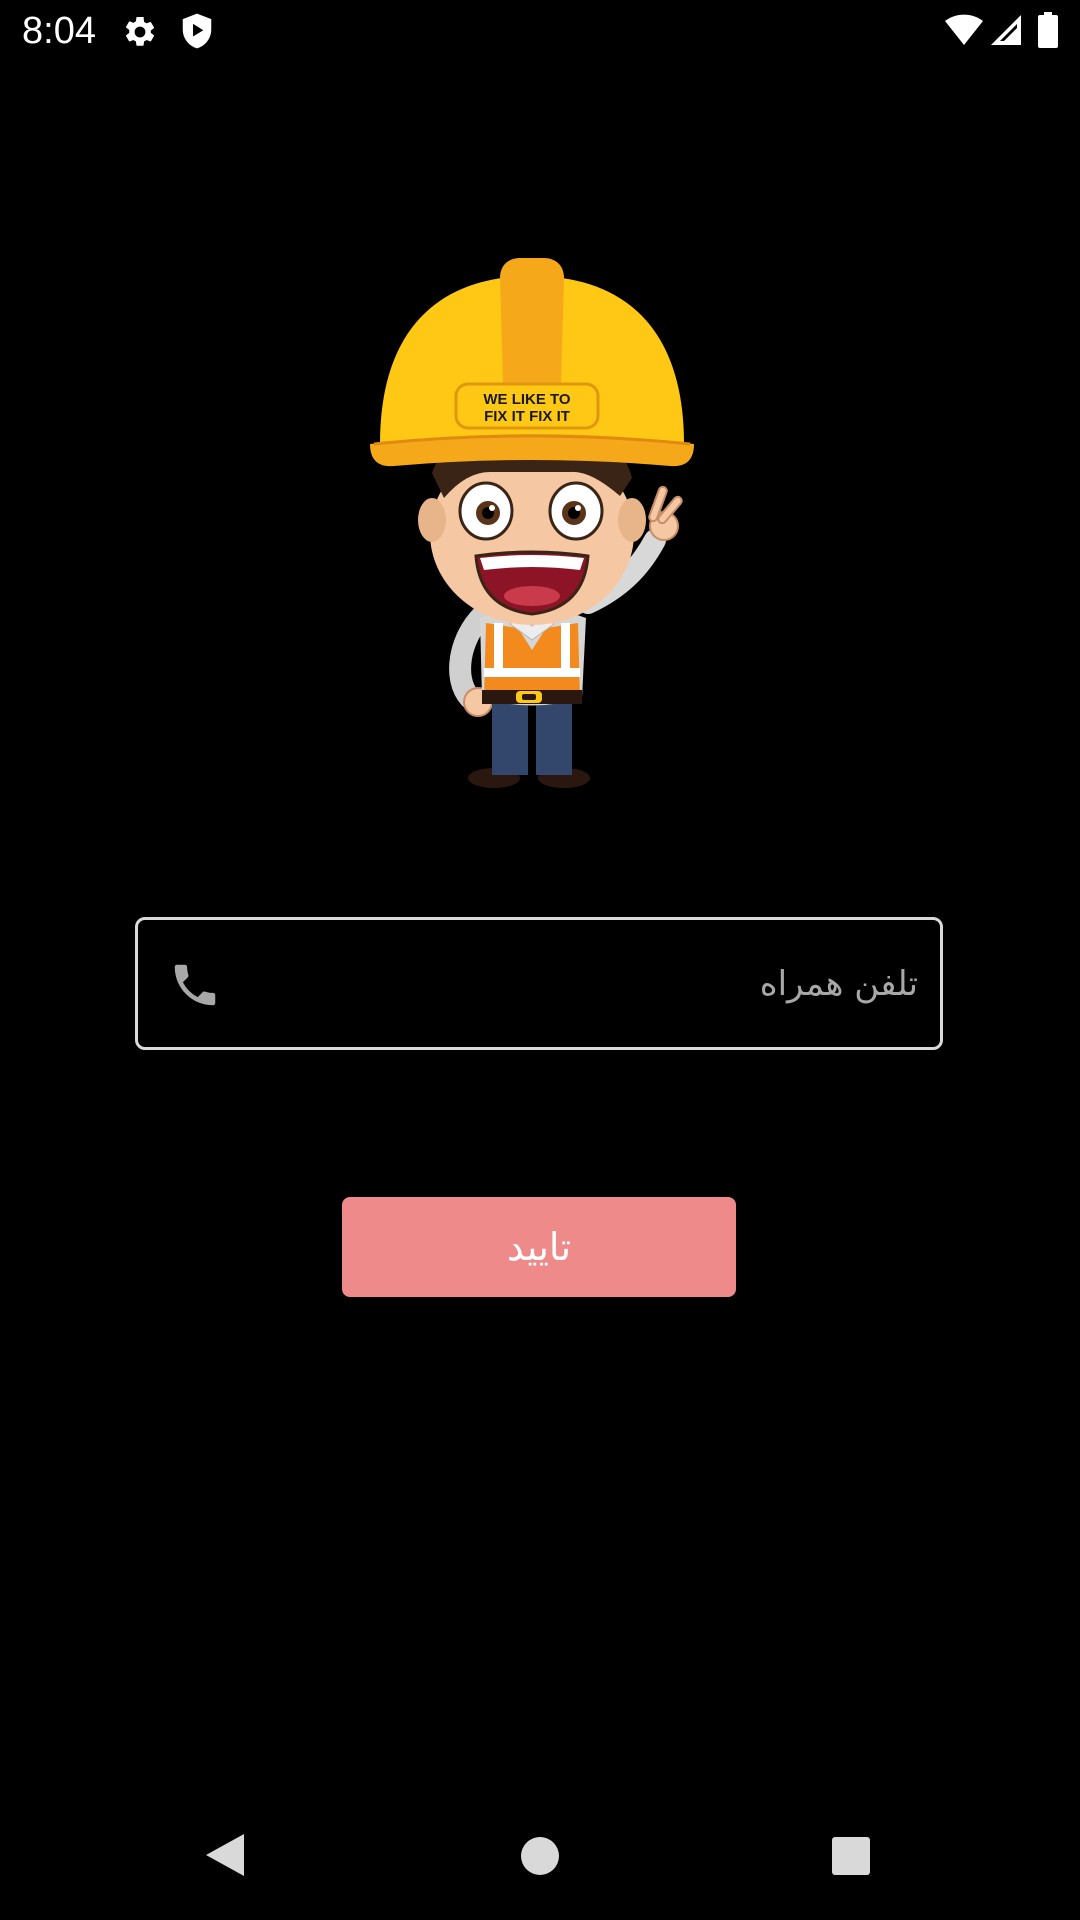 The image size is (1080, 1920). Describe the element at coordinates (527, 399) in the screenshot. I see `helmet-text-line1: WE LIKE TO` at that location.